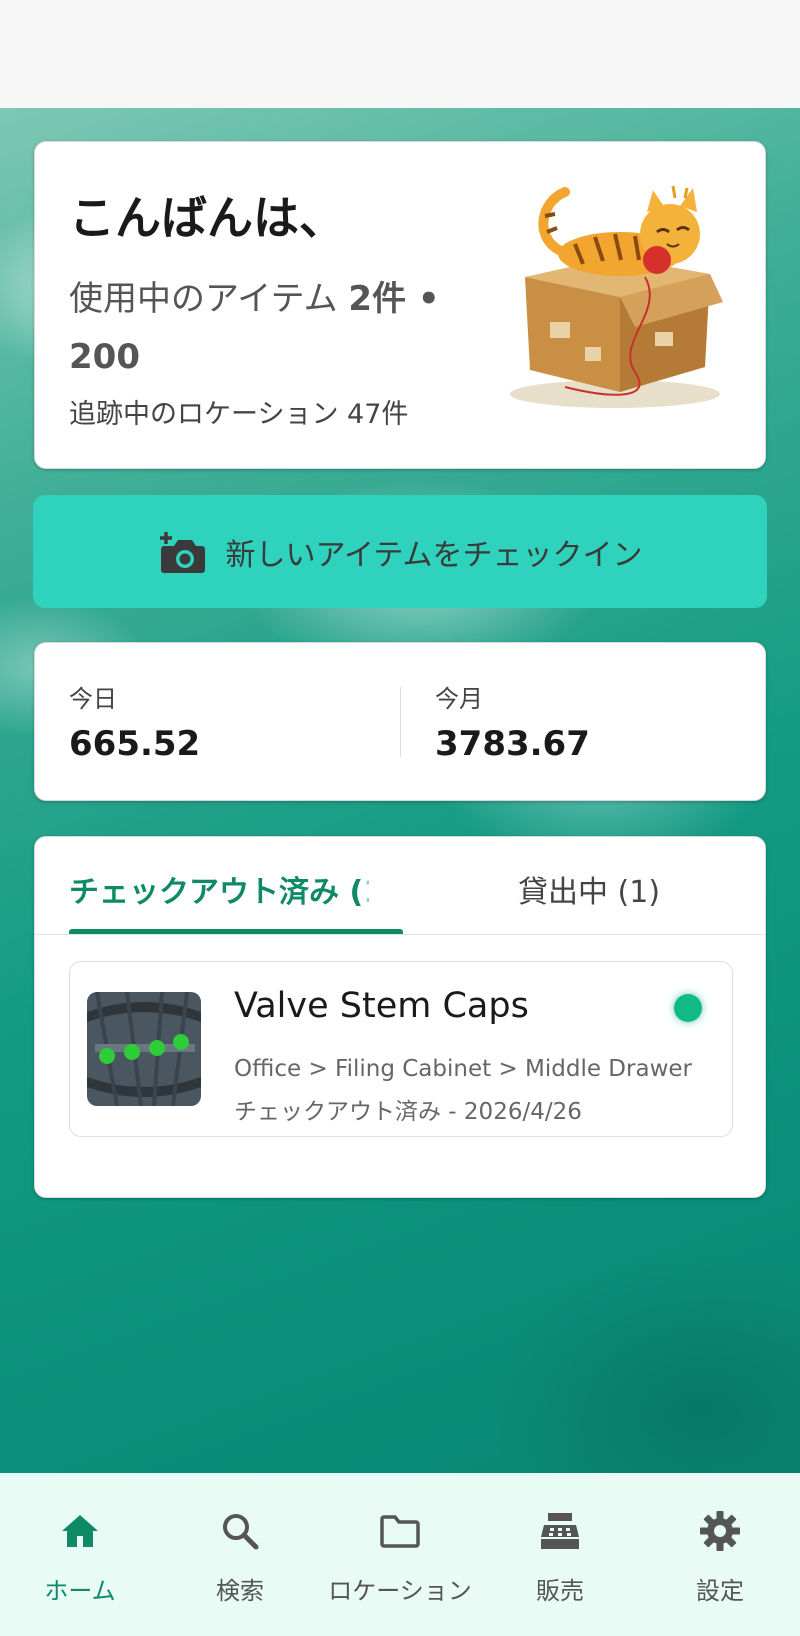 This screenshot has height=1636, width=800. What do you see at coordinates (144, 1049) in the screenshot?
I see `item-thumbnail` at bounding box center [144, 1049].